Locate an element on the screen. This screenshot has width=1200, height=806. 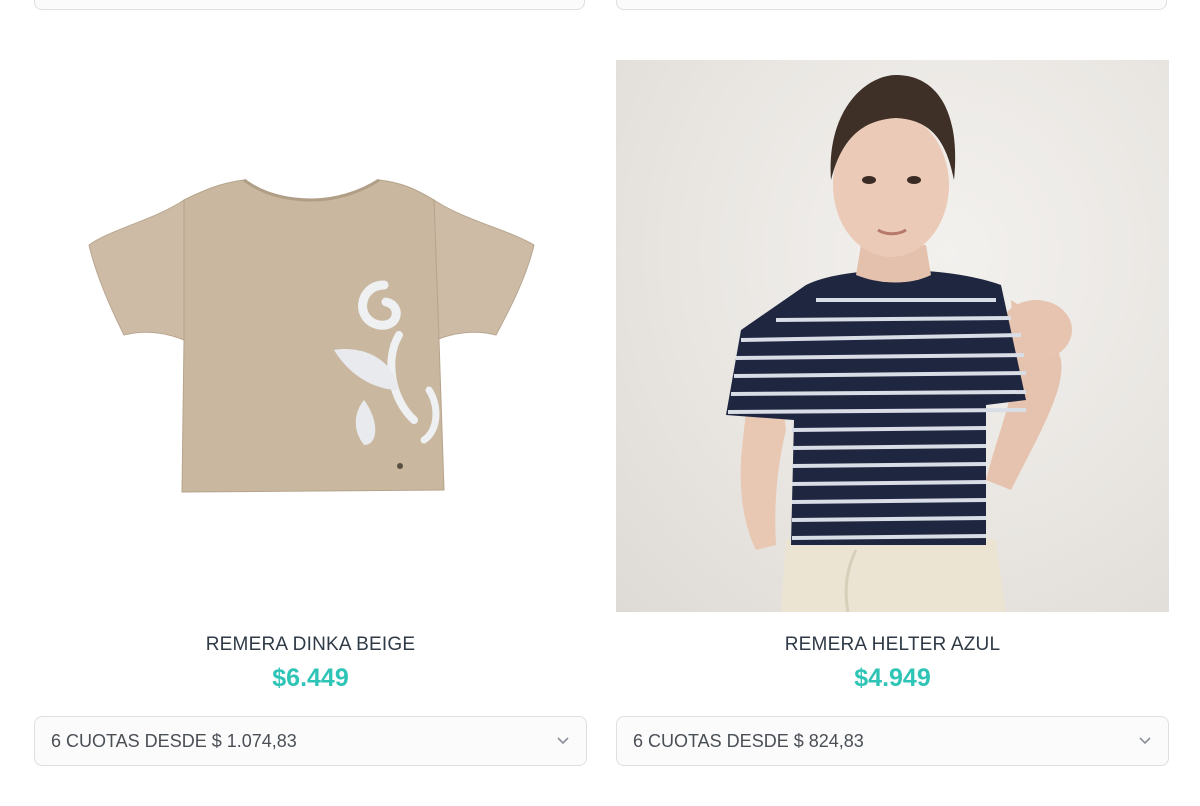
installments-label: 6 CUOTAS DESDE $ 824,83 is located at coordinates (748, 740).